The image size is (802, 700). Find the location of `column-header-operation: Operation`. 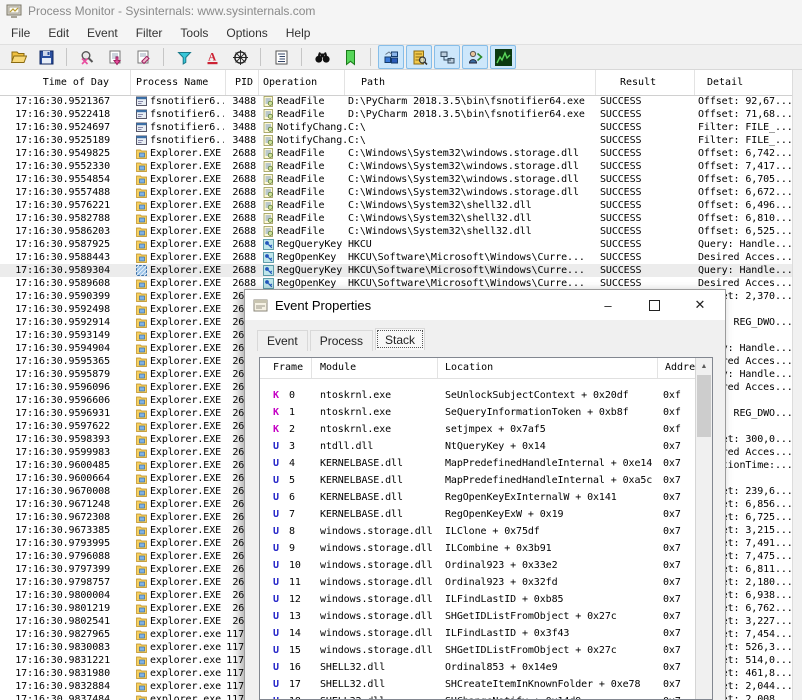

column-header-operation: Operation is located at coordinates (302, 82).